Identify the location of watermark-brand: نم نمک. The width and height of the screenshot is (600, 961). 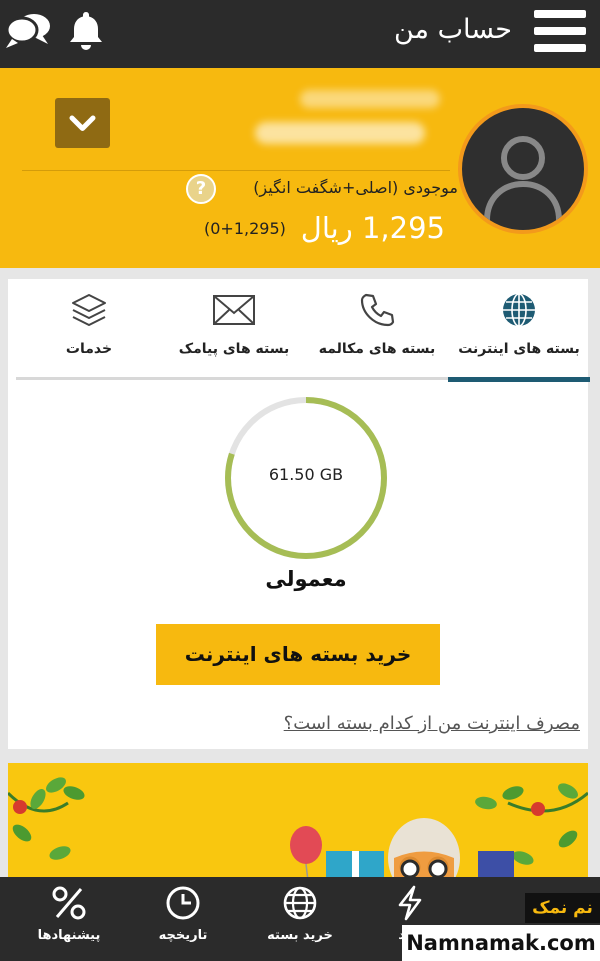
(562, 908).